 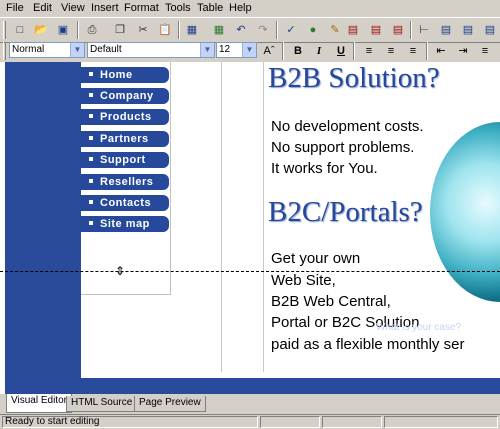 I want to click on nav-item-company: Company, so click(x=125, y=96).